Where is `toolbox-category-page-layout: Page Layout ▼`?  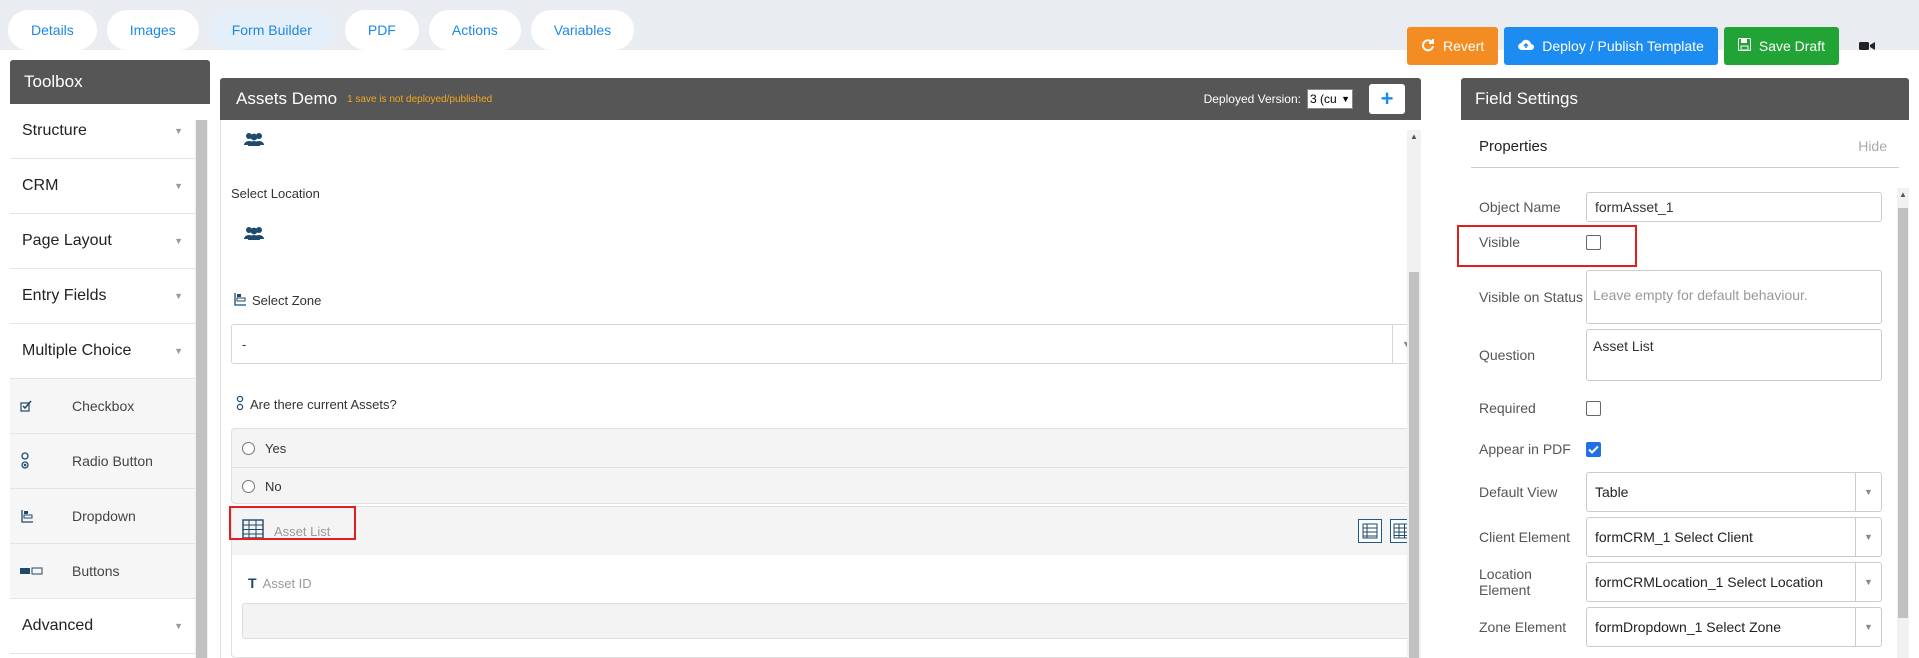
toolbox-category-page-layout: Page Layout ▼ is located at coordinates (102, 241).